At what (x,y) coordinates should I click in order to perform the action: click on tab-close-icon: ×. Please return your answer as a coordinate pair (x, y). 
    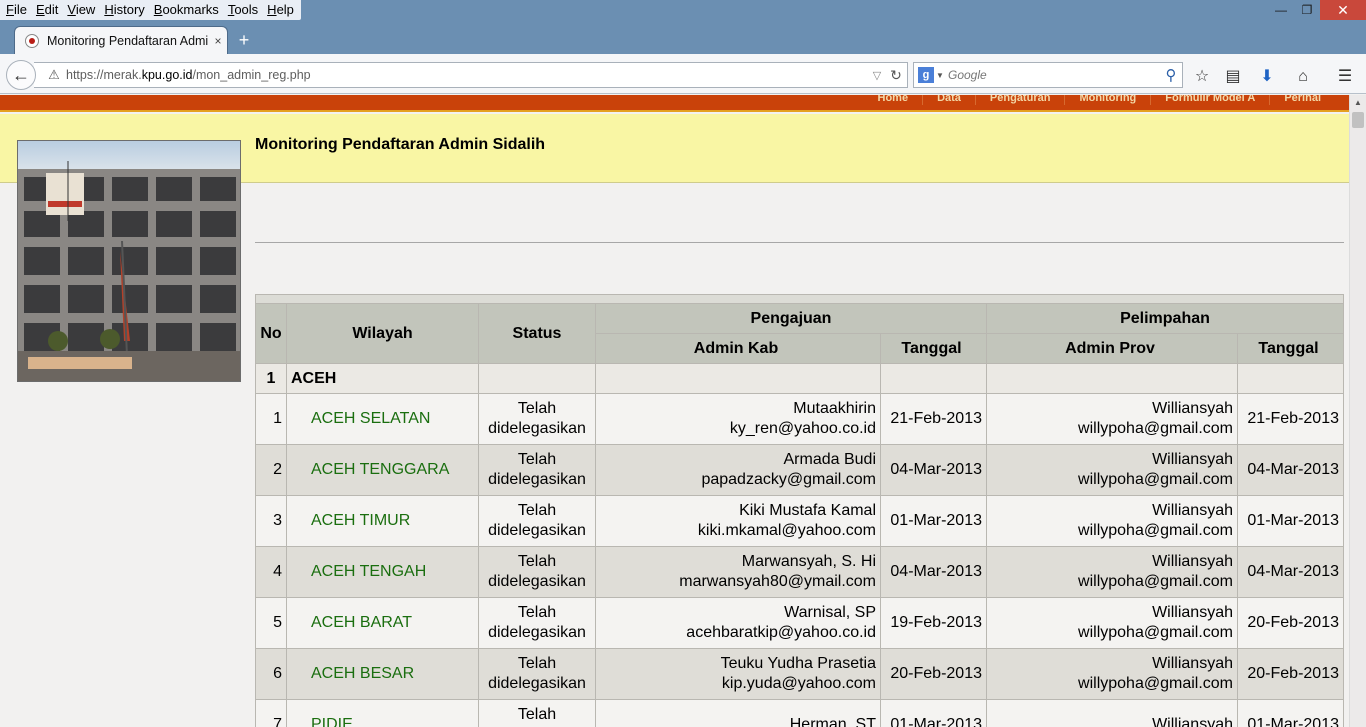
    Looking at the image, I should click on (218, 41).